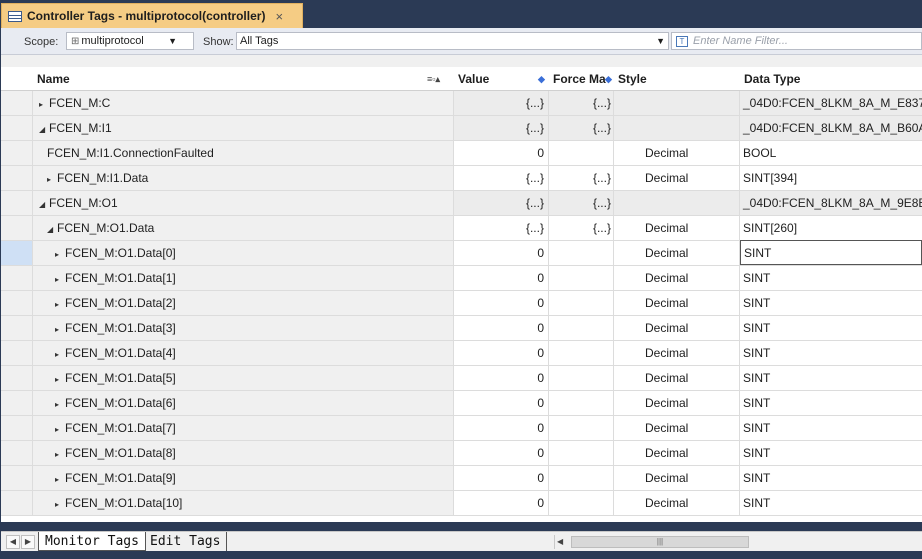 The height and width of the screenshot is (559, 922). I want to click on tag-name-cell: FCEN_M:I1.ConnectionFaulted, so click(243, 153).